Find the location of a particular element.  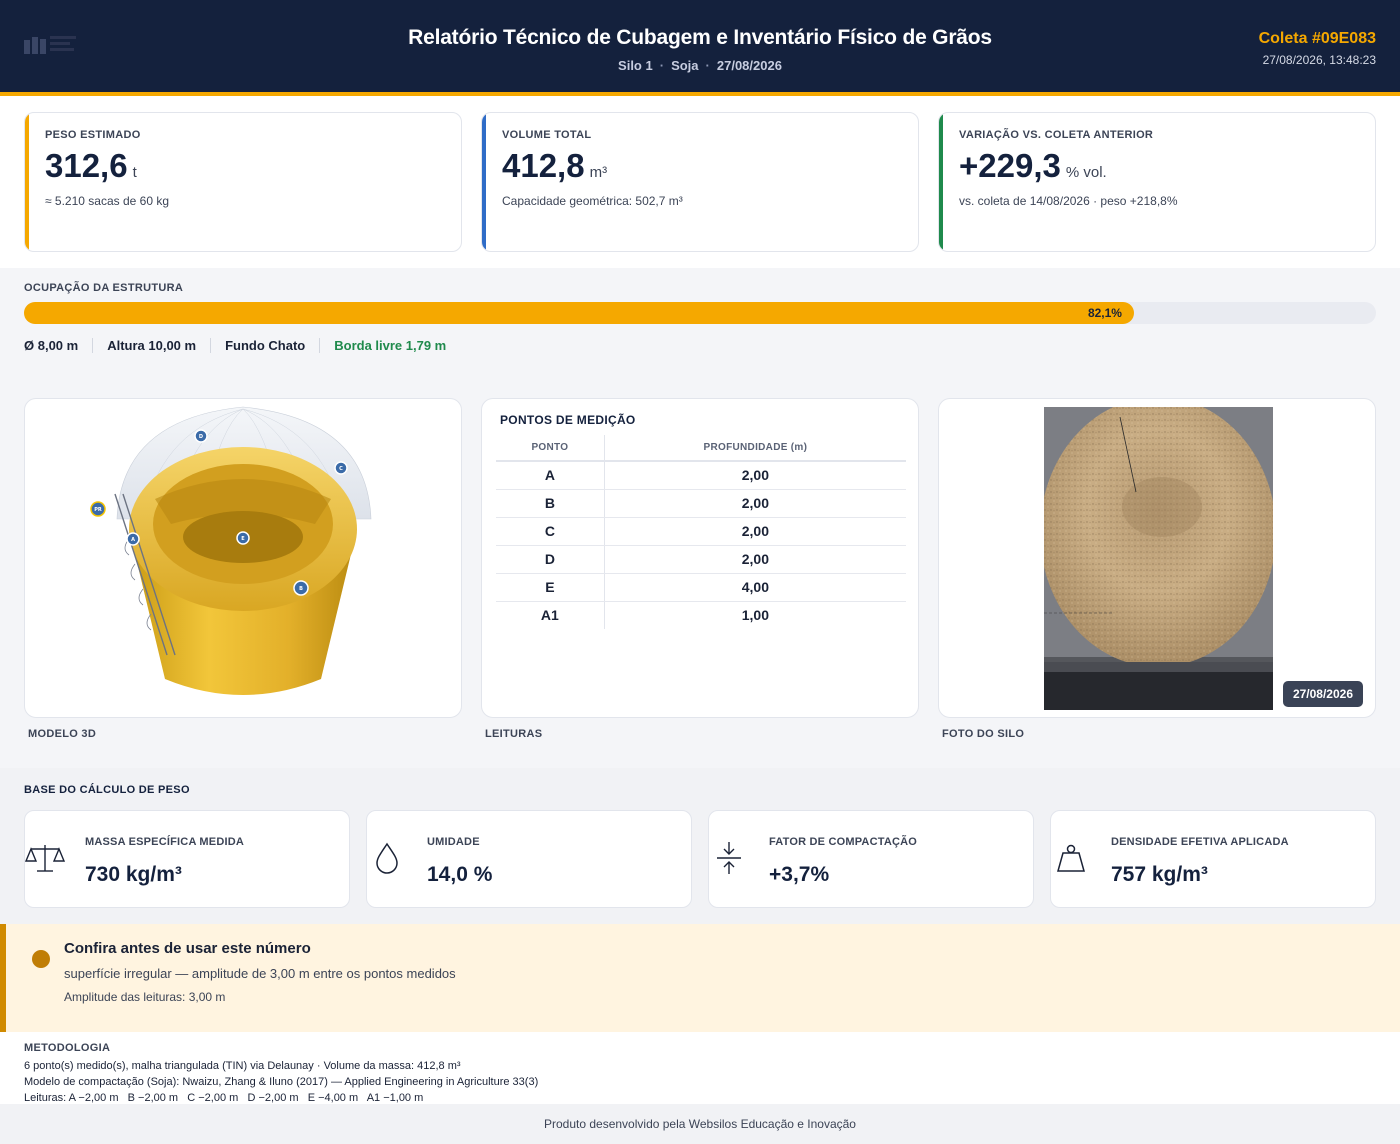

methodology-label: METODOLOGIA is located at coordinates (67, 1048).